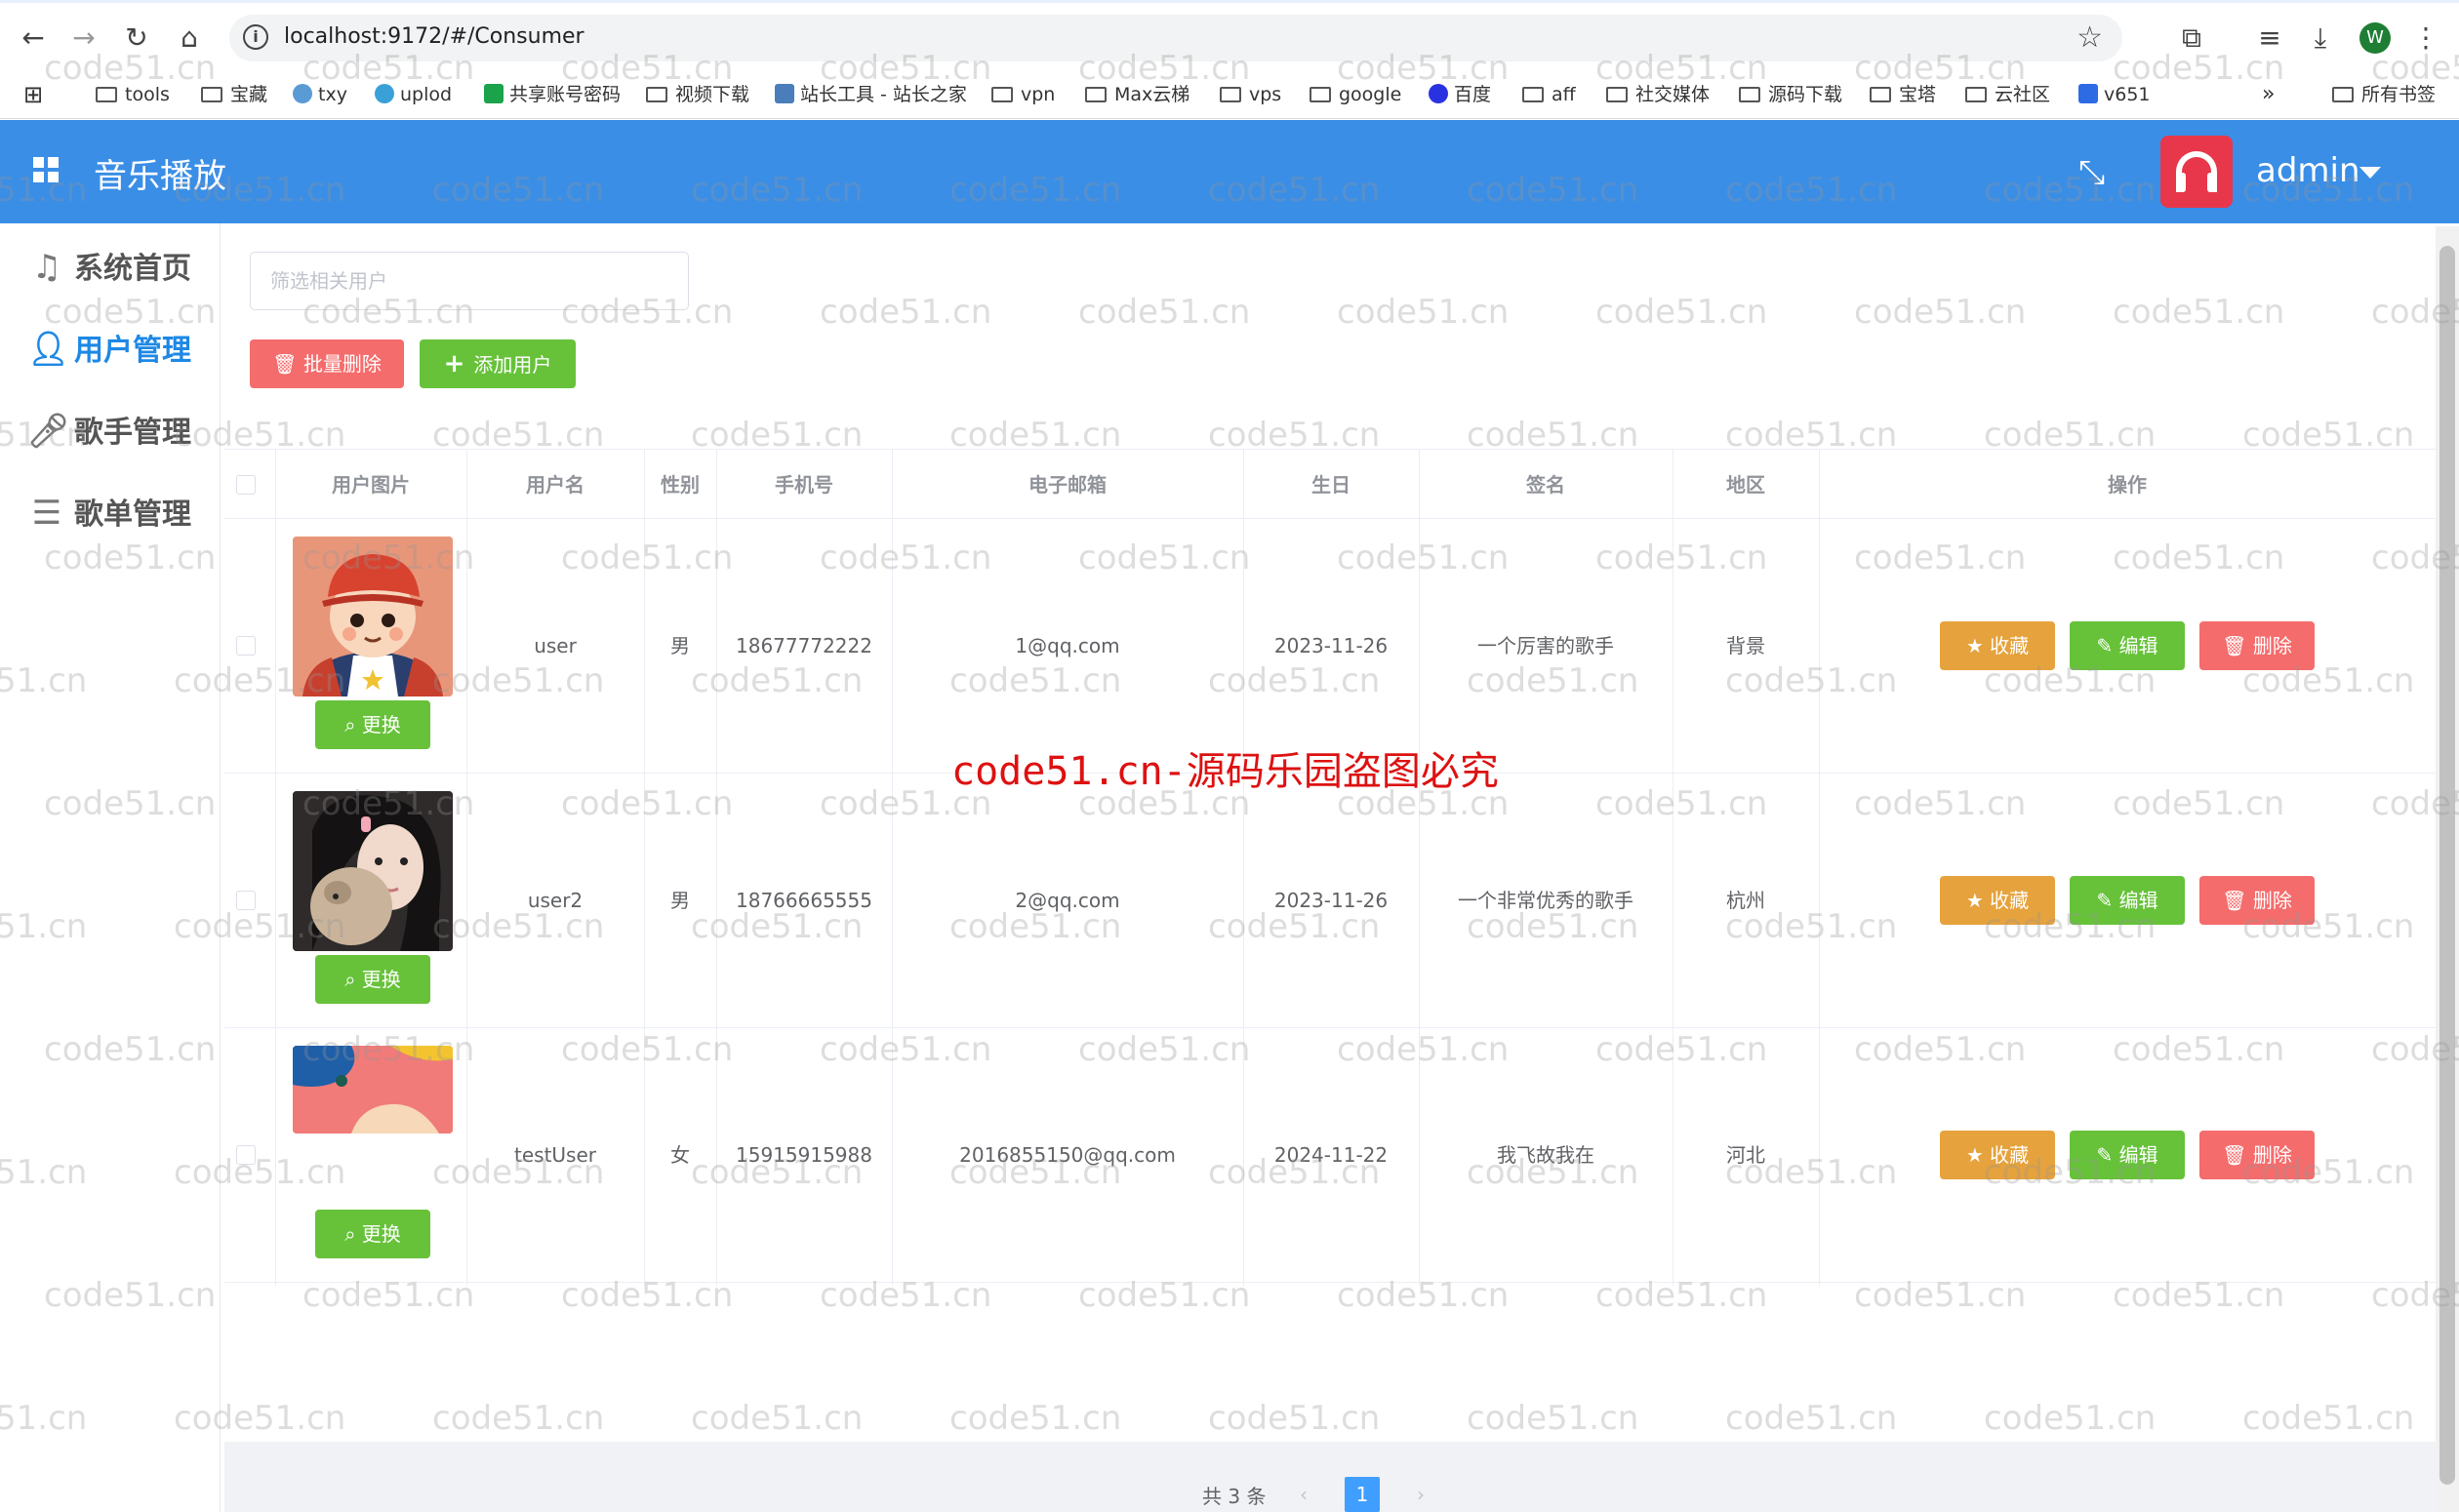  I want to click on site-info-icon: i, so click(255, 37).